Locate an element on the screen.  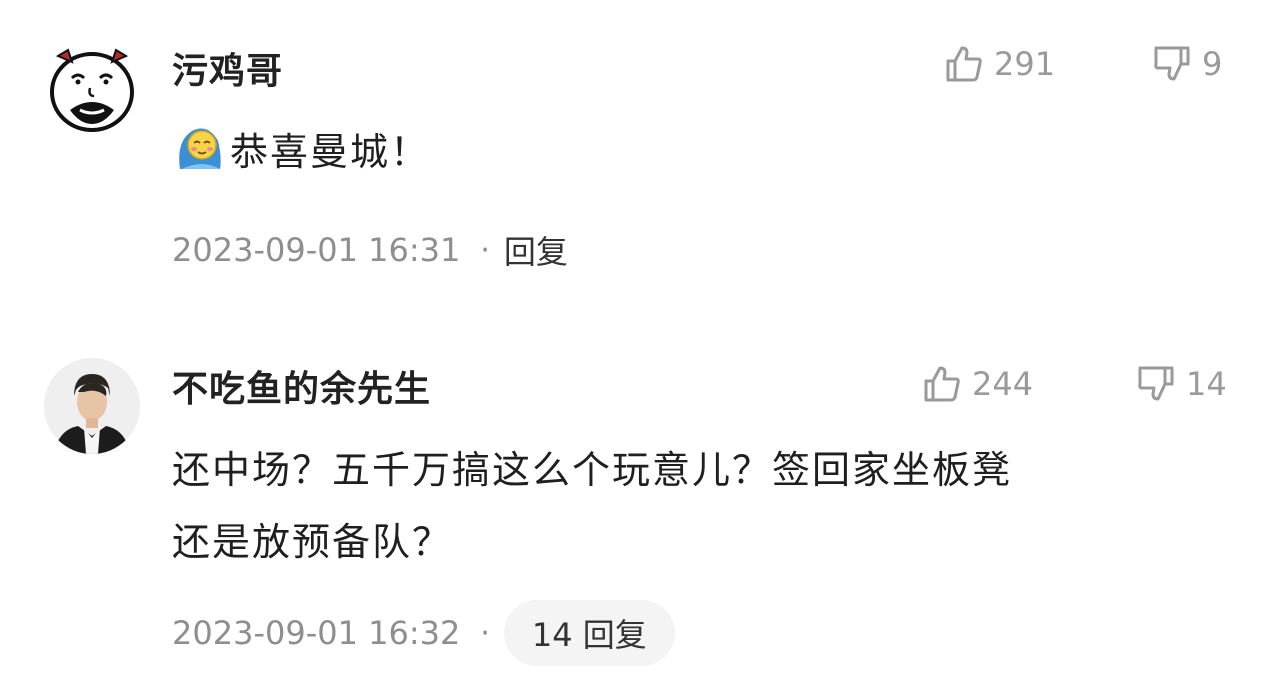
comment-username: 不吃鱼的余先生 is located at coordinates (301, 386).